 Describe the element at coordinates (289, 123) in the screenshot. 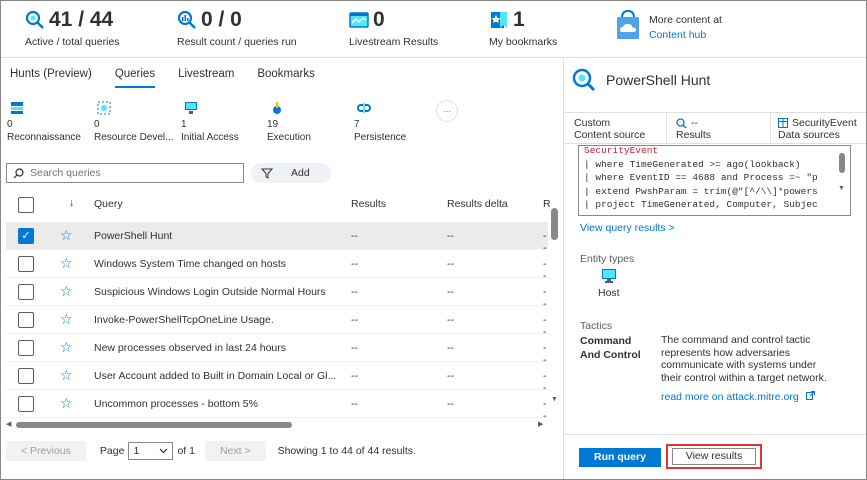

I see `tactic-execution: 19 Execution` at that location.